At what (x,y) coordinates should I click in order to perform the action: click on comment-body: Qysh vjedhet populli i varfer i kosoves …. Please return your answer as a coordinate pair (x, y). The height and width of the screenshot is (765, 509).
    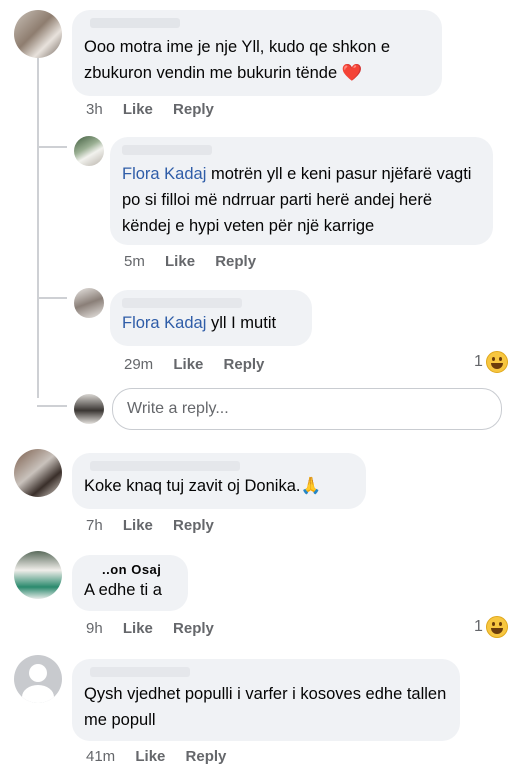
    Looking at the image, I should click on (265, 707).